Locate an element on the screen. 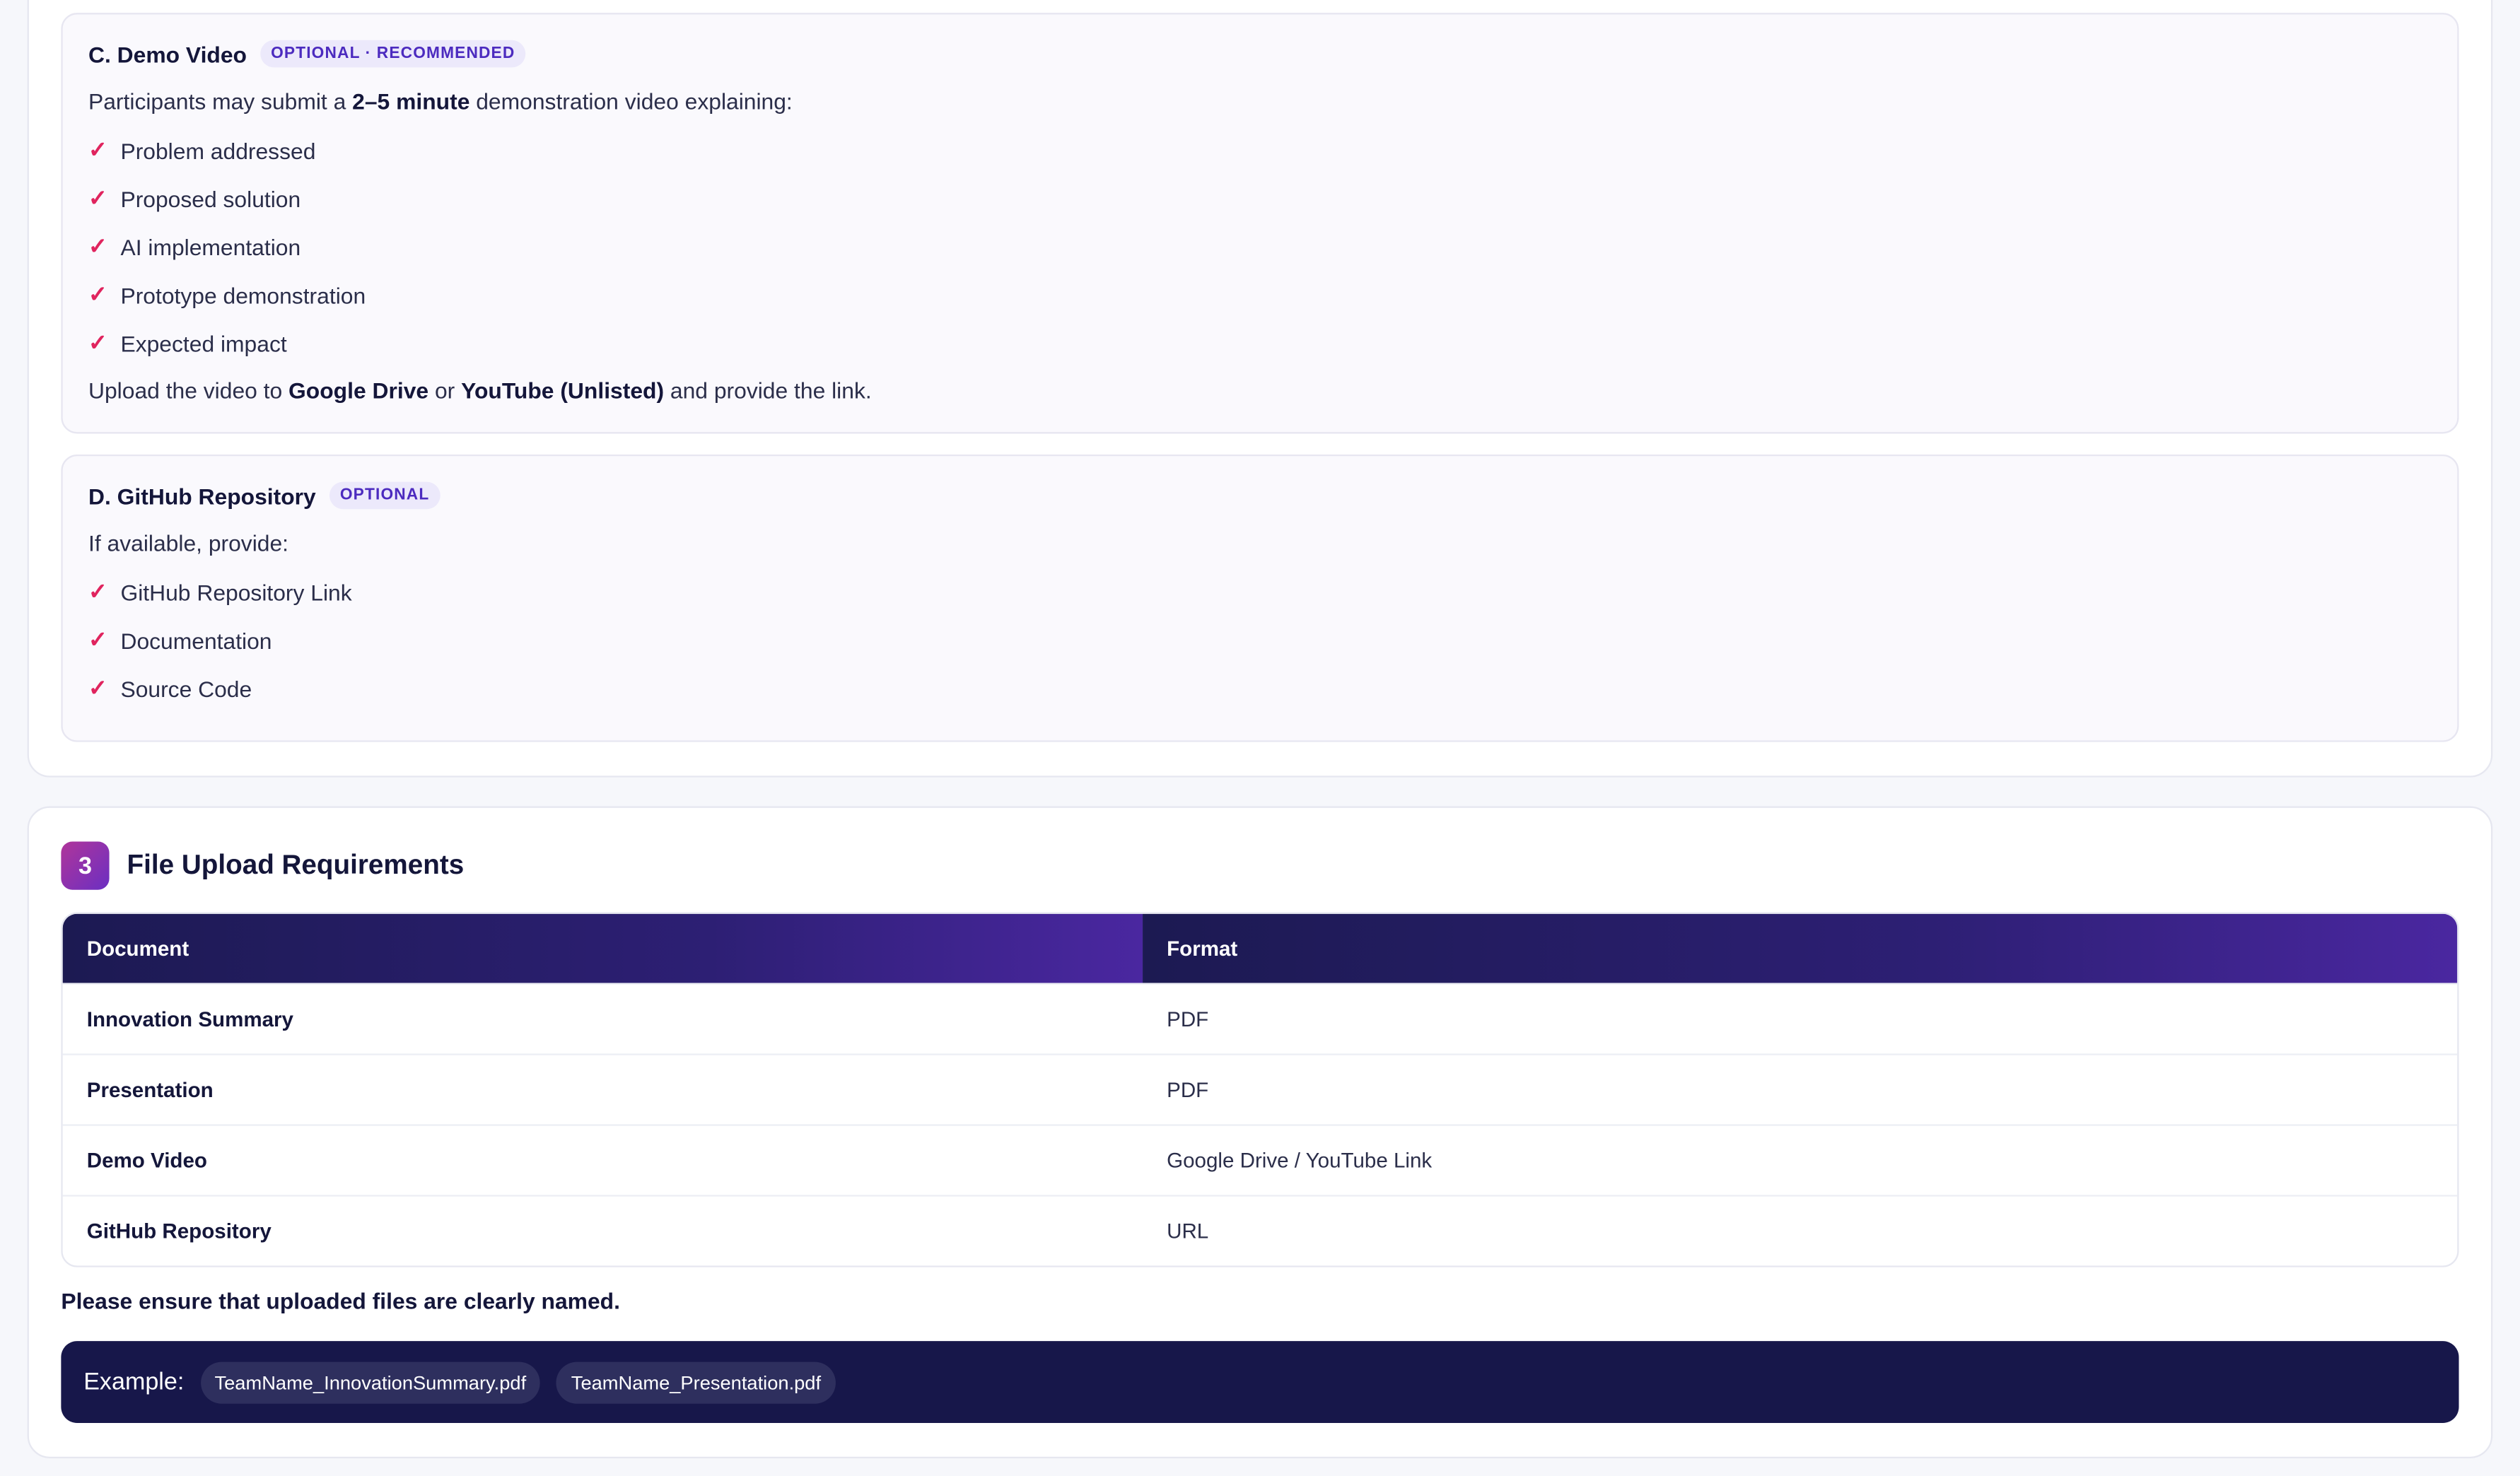 This screenshot has height=1476, width=2520. list-item: ✓ Proposed solution is located at coordinates (194, 198).